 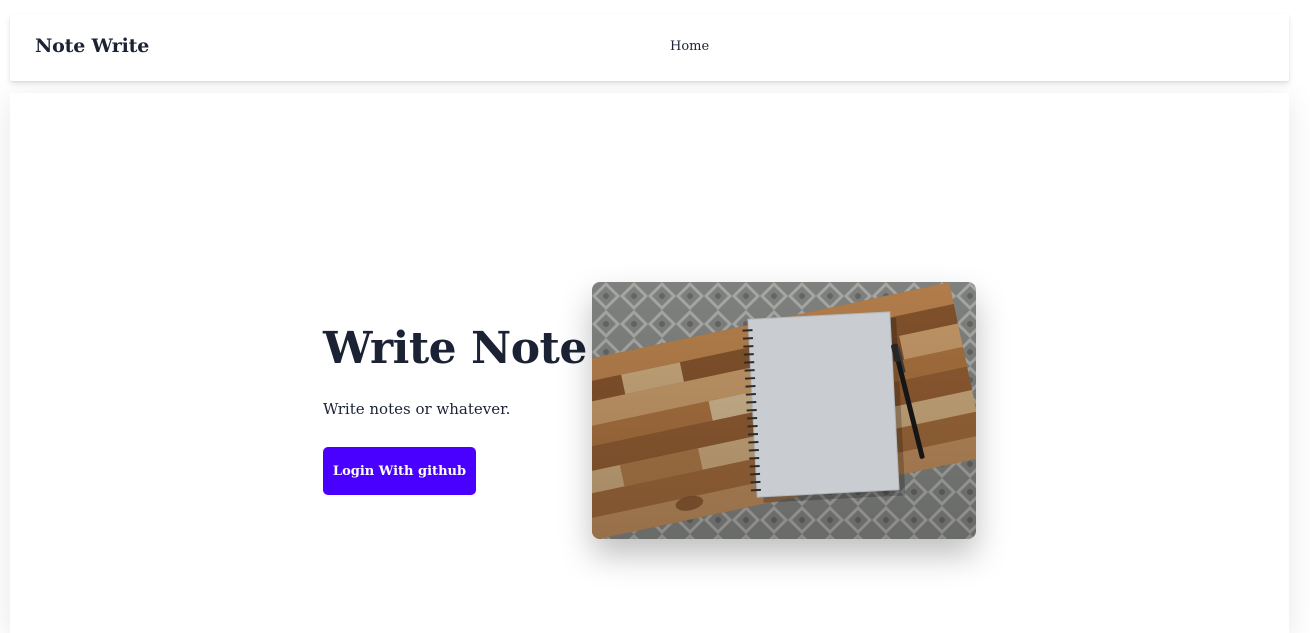 I want to click on notebook-desk-illustration, so click(x=784, y=410).